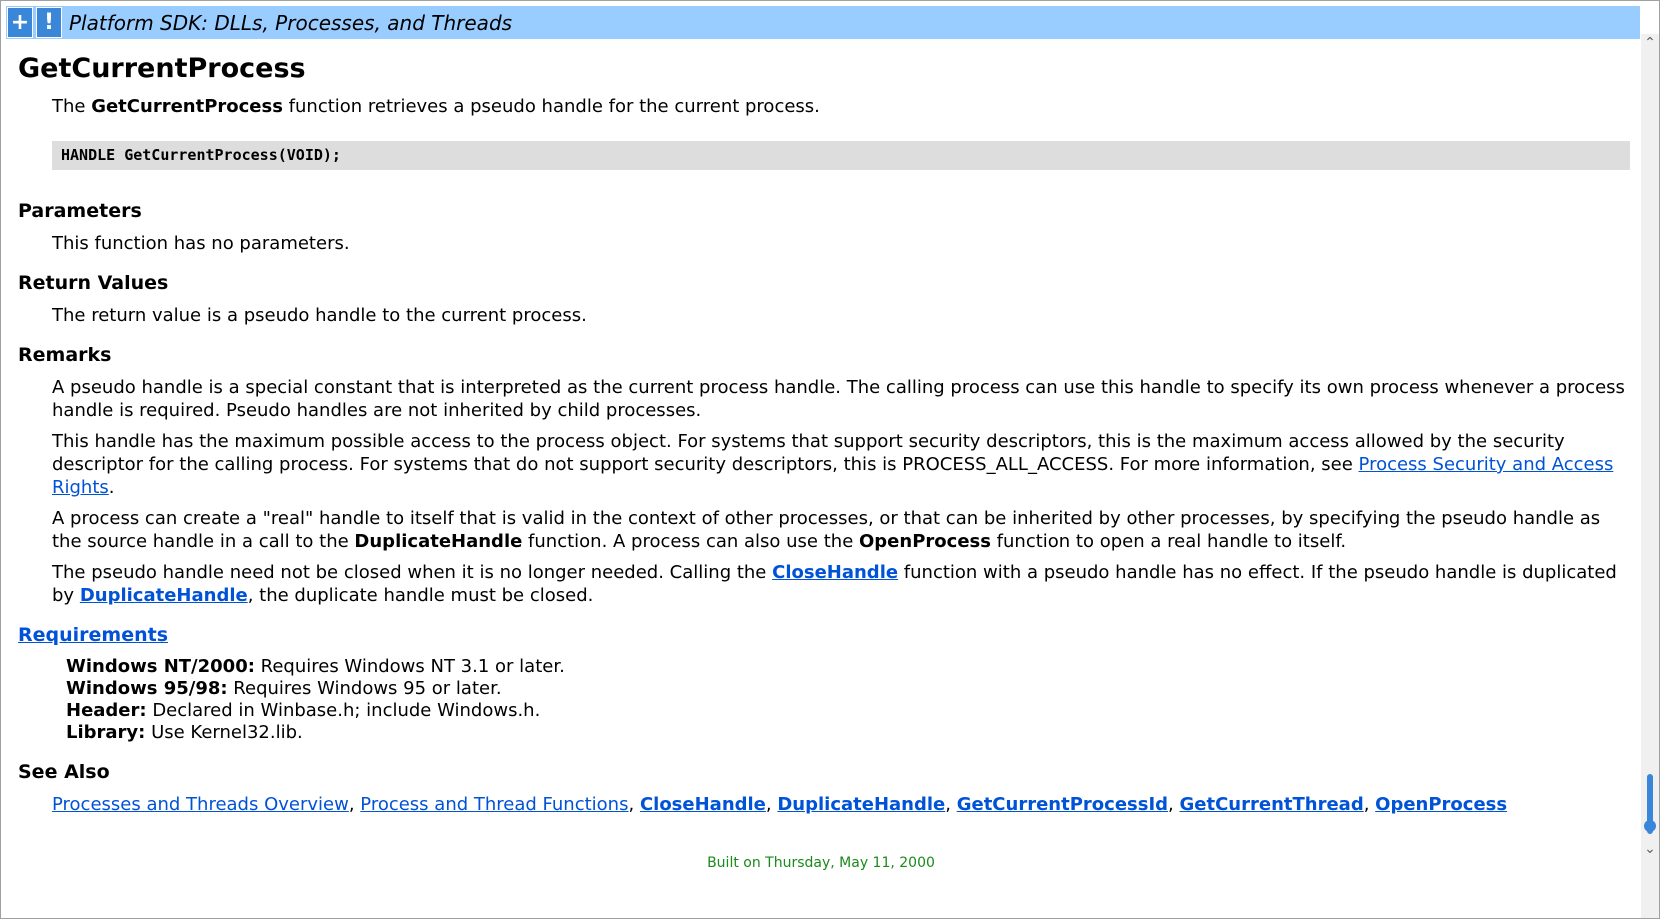 Image resolution: width=1660 pixels, height=919 pixels. I want to click on see-also-heading: See Also, so click(64, 772).